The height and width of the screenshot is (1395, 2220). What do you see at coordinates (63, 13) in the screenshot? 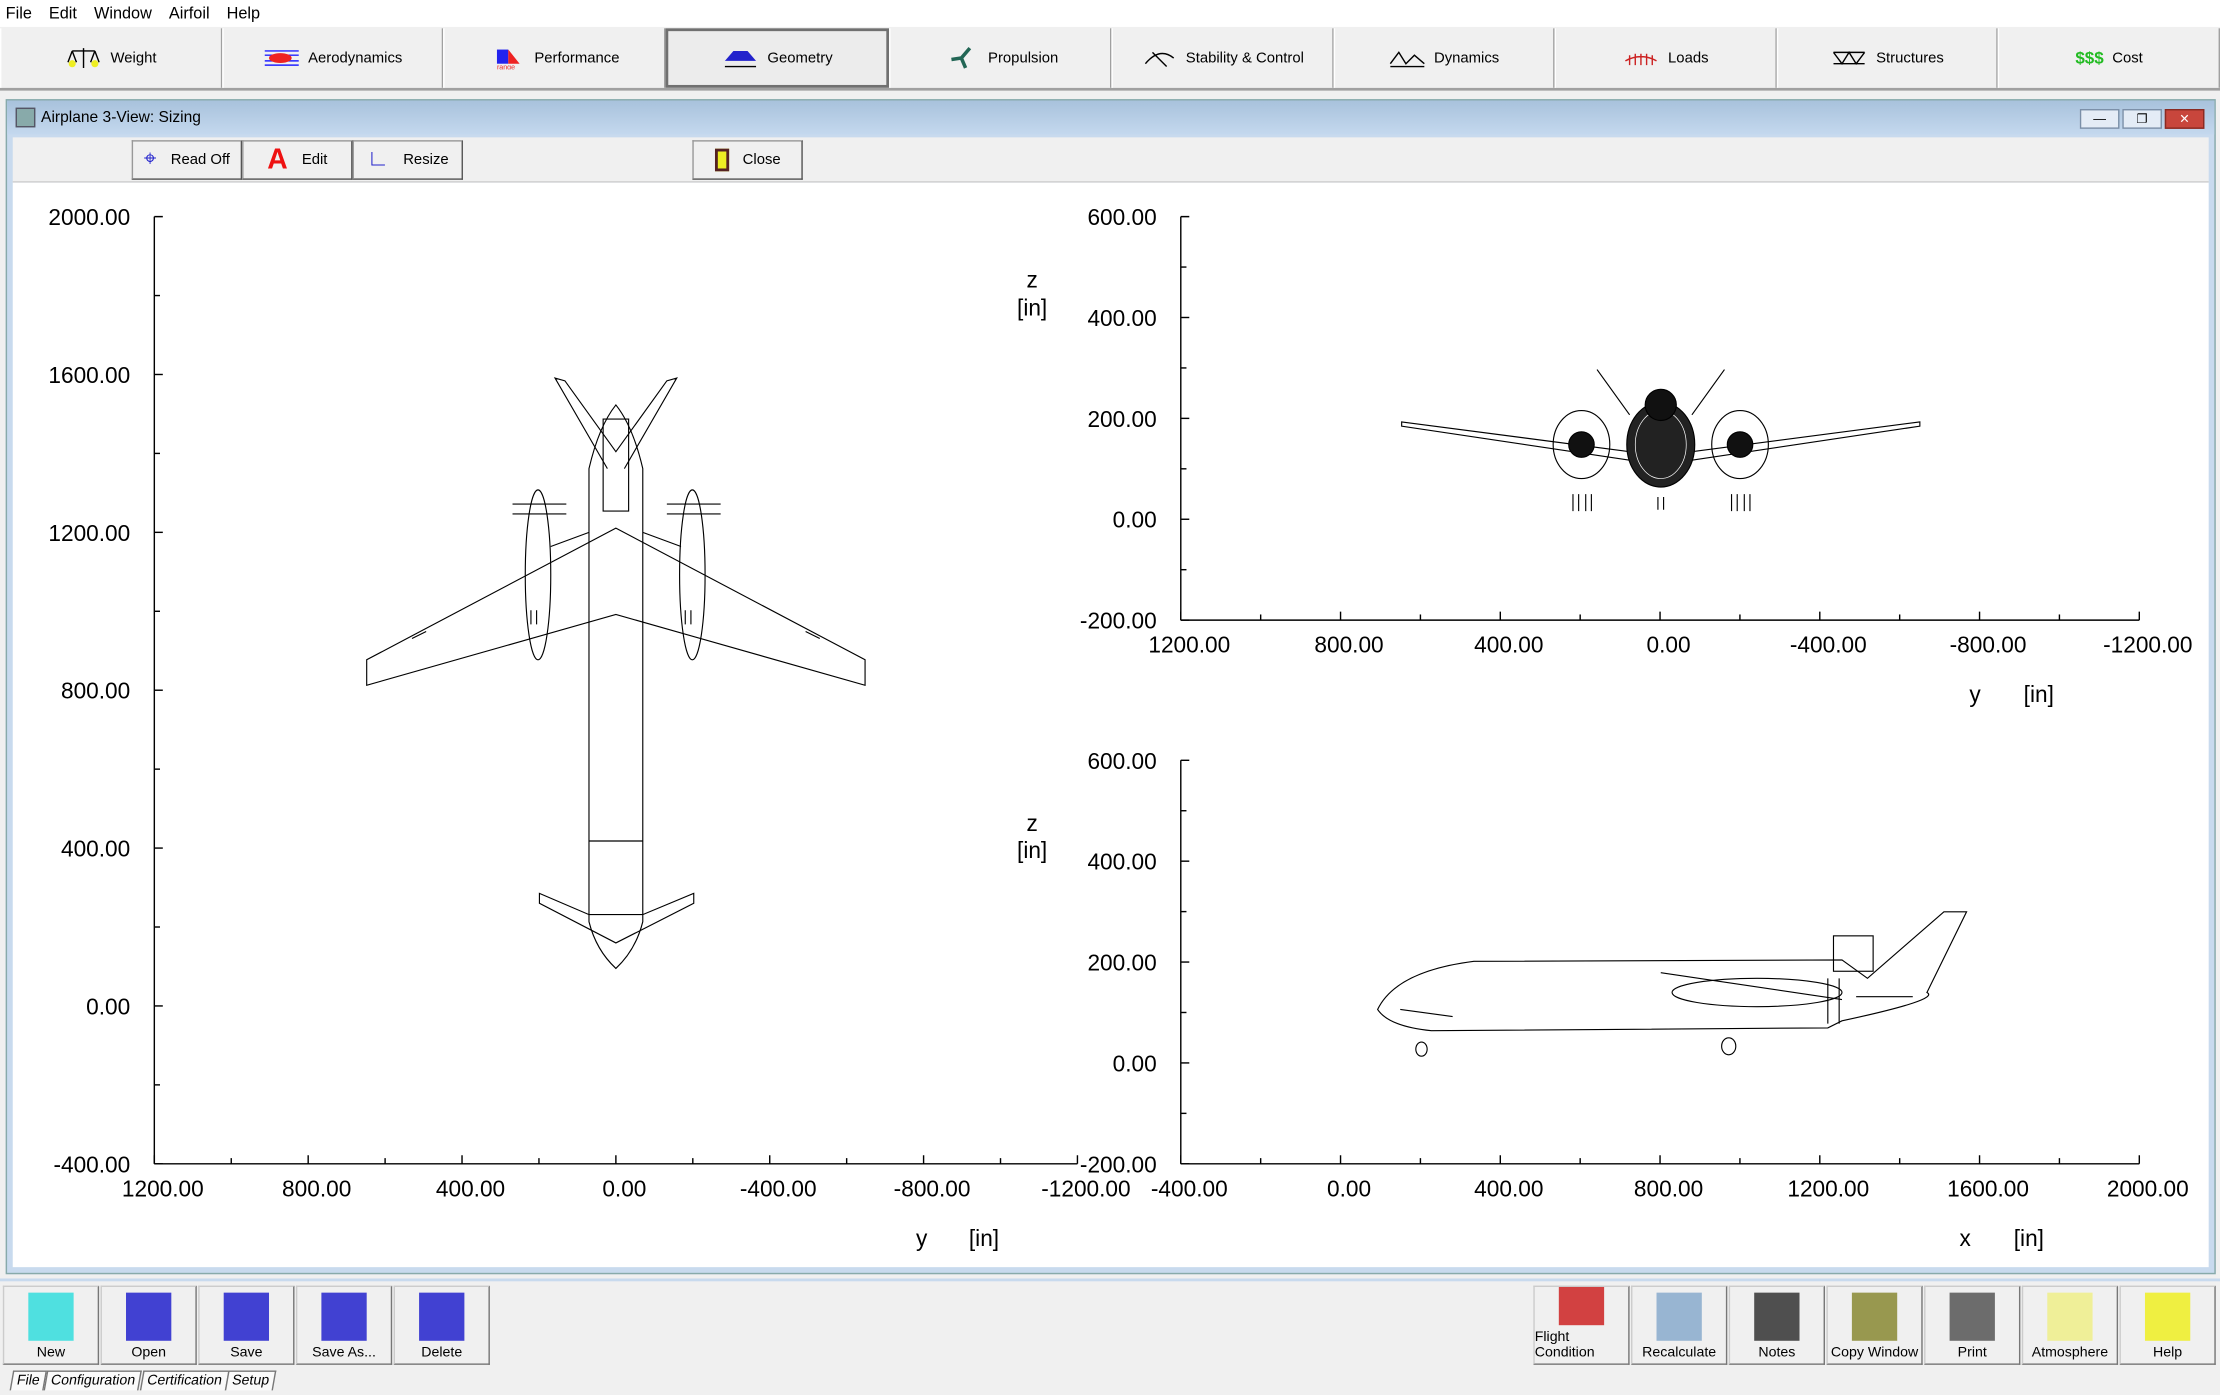
I see `menu-edit: Edit` at bounding box center [63, 13].